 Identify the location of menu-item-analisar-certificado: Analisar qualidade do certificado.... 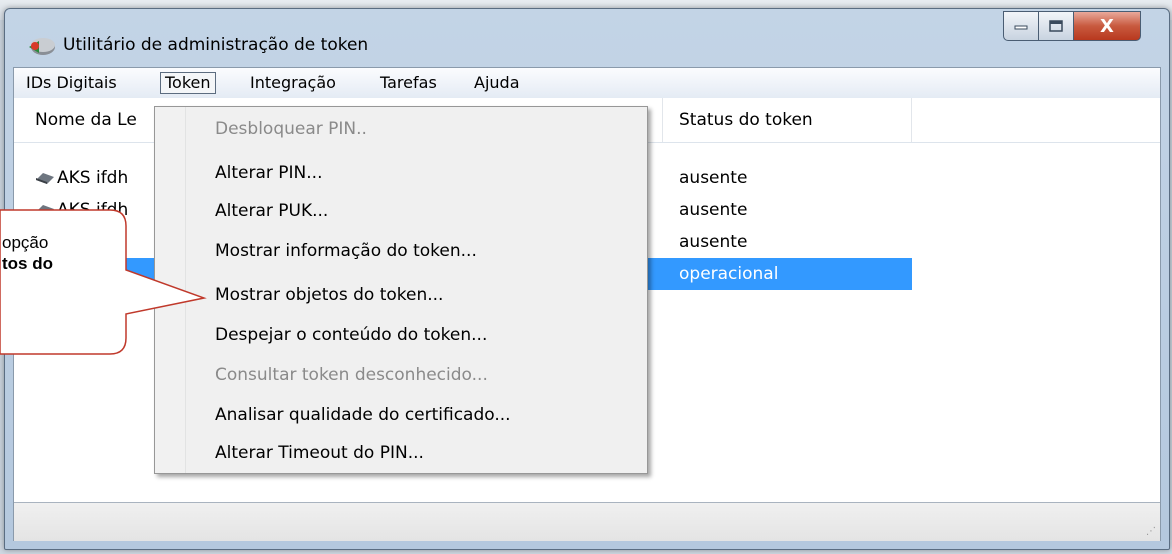
(363, 415).